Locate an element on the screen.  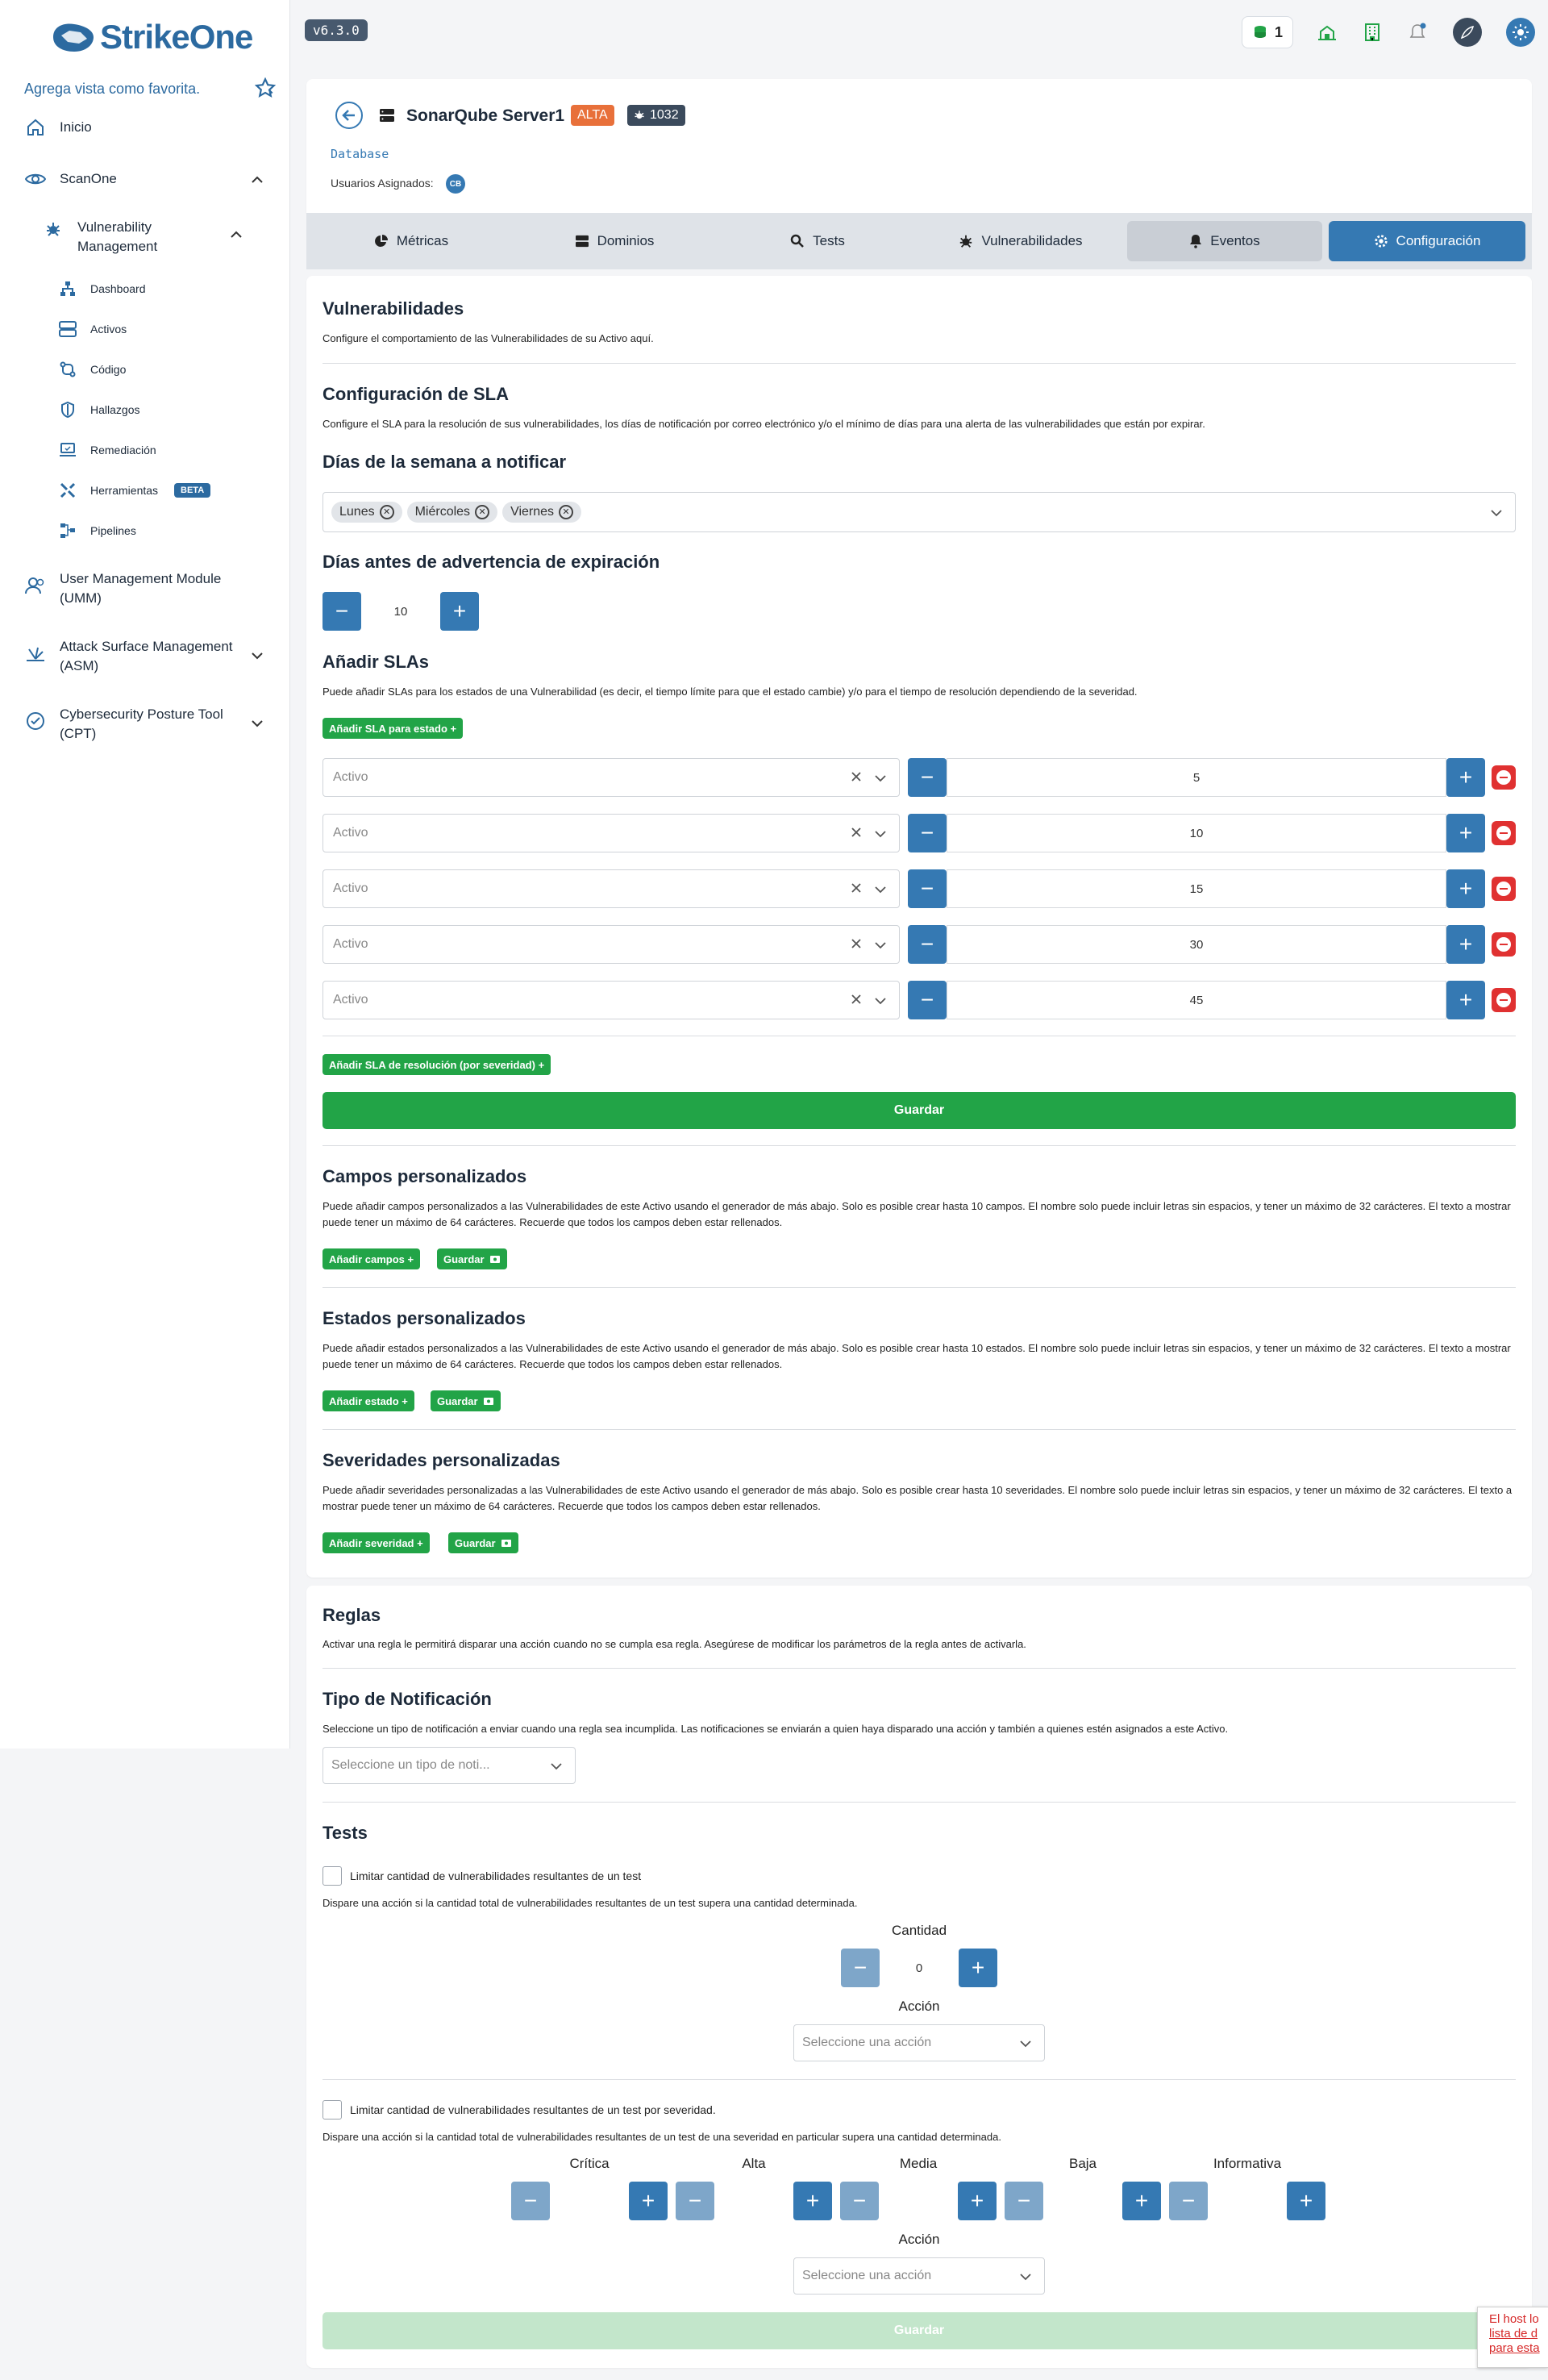
nav-vulnerability-management: Vulnerability Management is located at coordinates (99, 237).